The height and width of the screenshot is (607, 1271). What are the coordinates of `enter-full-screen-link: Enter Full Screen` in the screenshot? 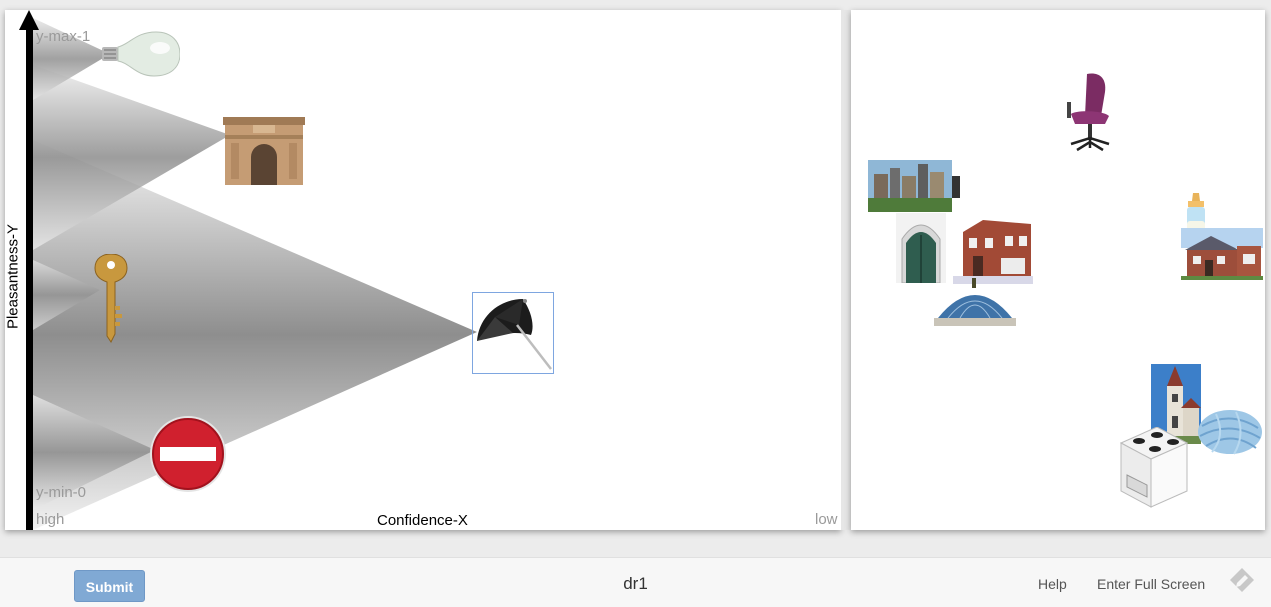 It's located at (1151, 584).